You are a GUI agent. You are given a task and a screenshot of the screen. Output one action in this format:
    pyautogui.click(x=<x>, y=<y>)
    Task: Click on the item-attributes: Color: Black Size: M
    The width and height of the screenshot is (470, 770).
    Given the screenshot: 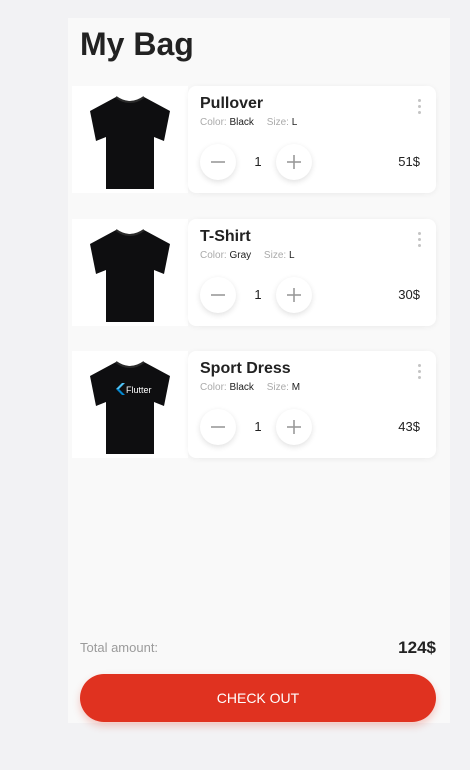 What is the action you would take?
    pyautogui.click(x=250, y=387)
    